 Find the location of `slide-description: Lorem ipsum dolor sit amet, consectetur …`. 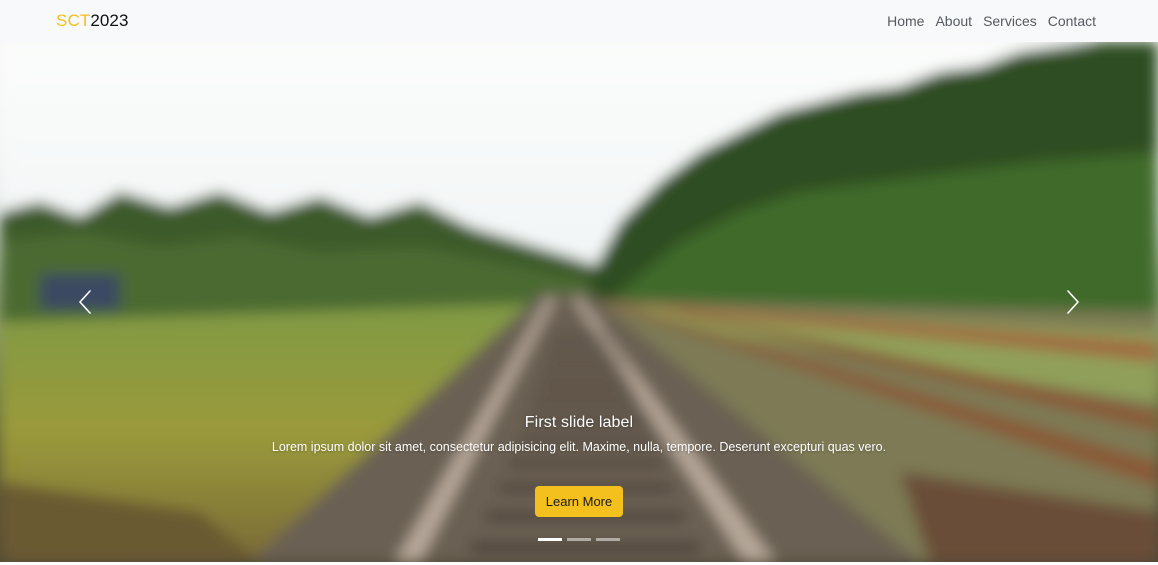

slide-description: Lorem ipsum dolor sit amet, consectetur … is located at coordinates (579, 447).